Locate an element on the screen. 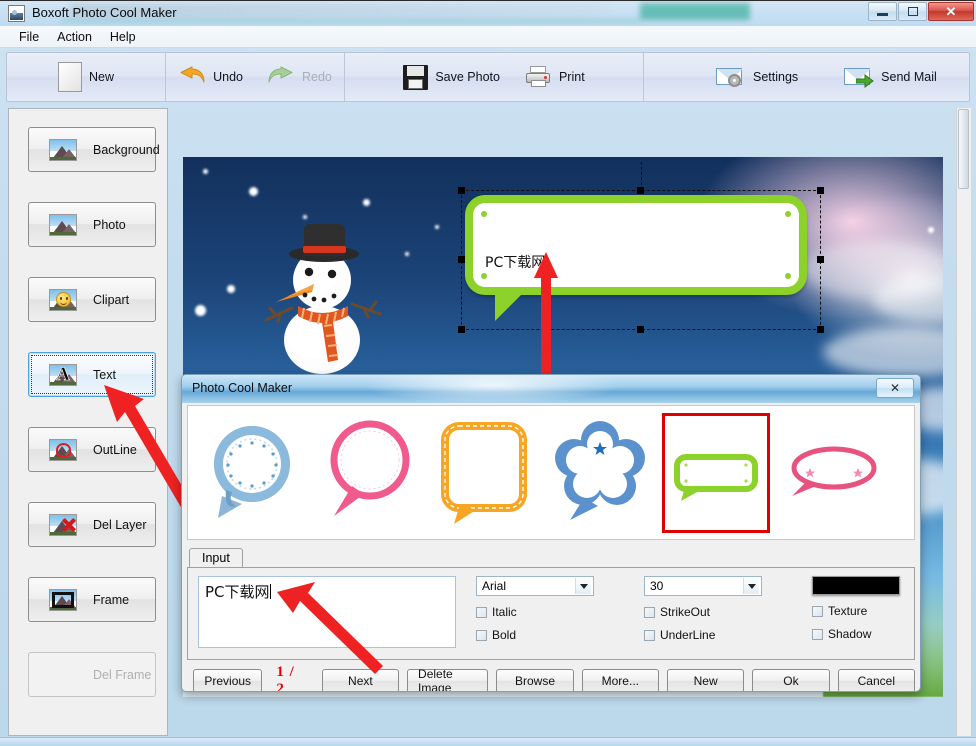 The image size is (976, 746). checkbox-texture: Texture is located at coordinates (856, 611).